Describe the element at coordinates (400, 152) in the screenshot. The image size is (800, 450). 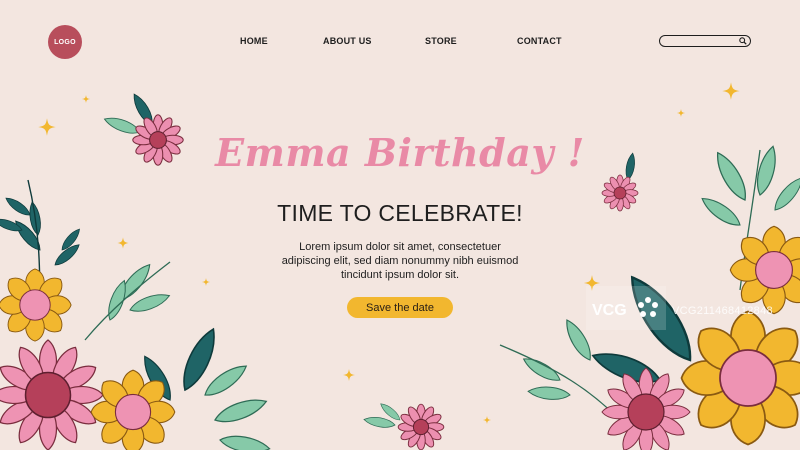
I see `hero-headline: Emma Birthday !` at that location.